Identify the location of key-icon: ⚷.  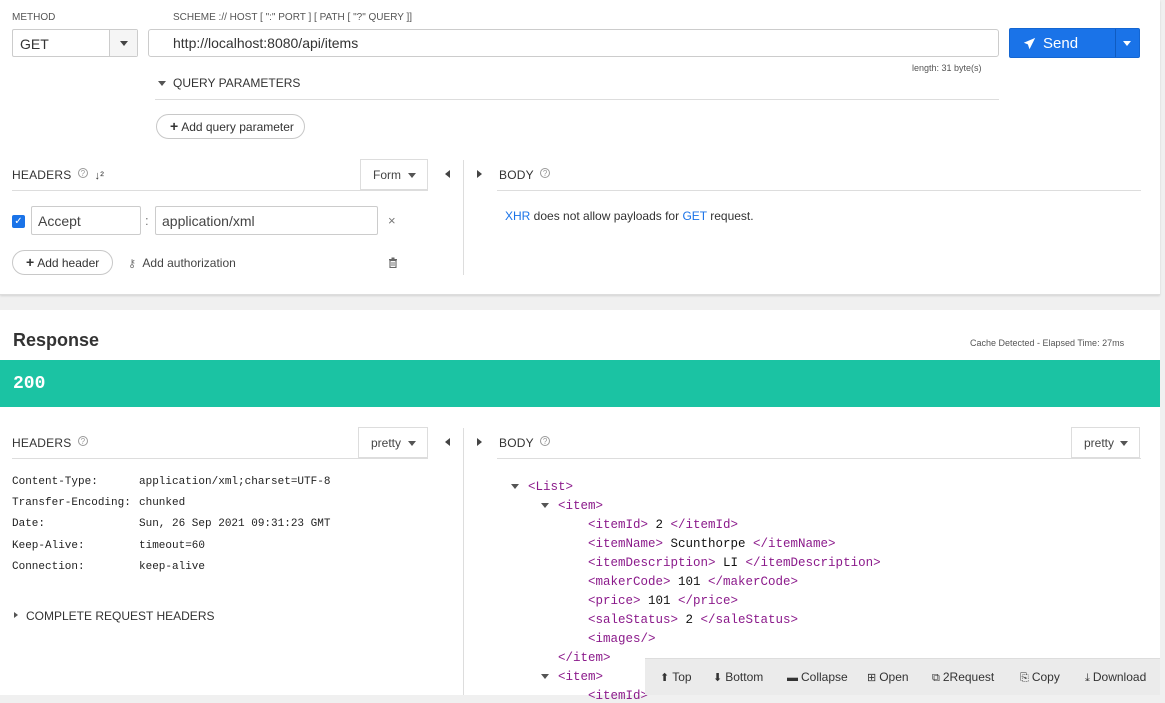
(132, 264).